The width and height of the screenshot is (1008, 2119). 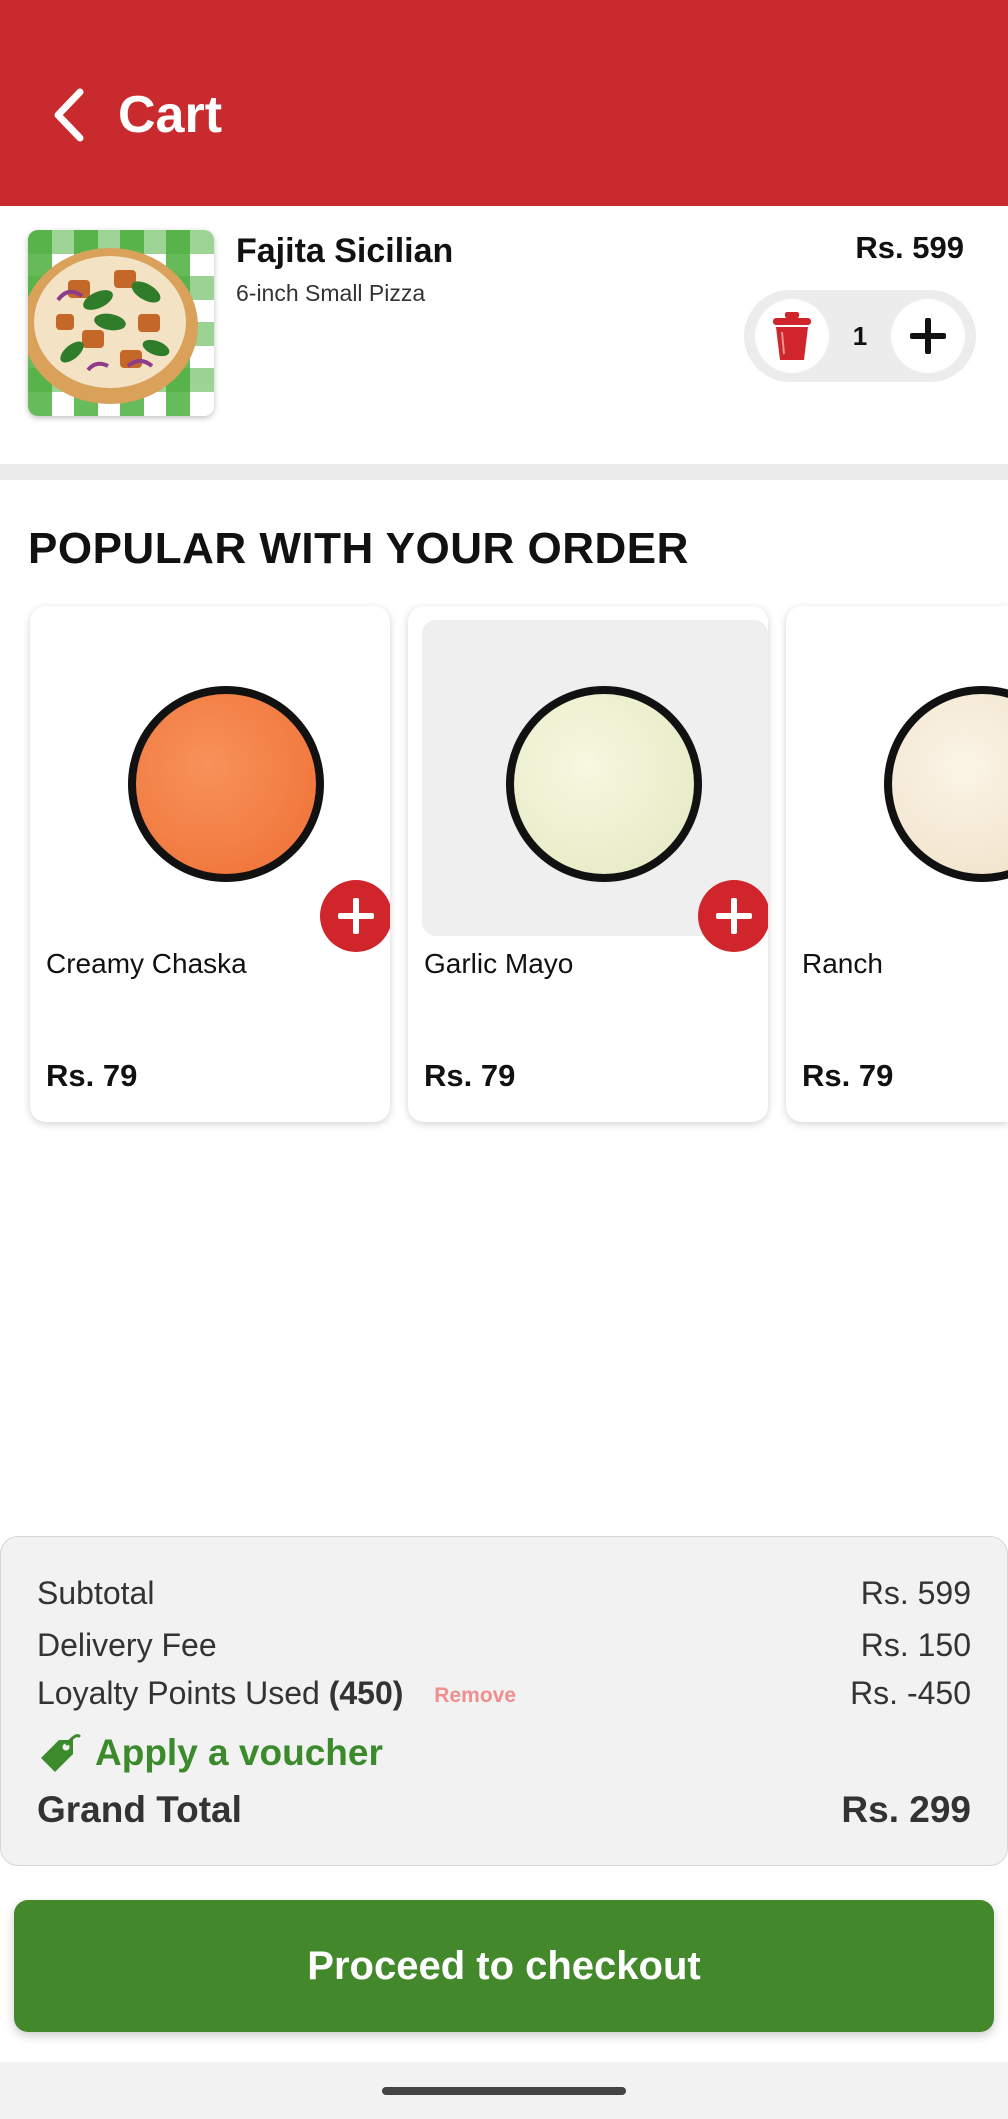 I want to click on apply-voucher-label: Apply a voucher, so click(x=239, y=1752).